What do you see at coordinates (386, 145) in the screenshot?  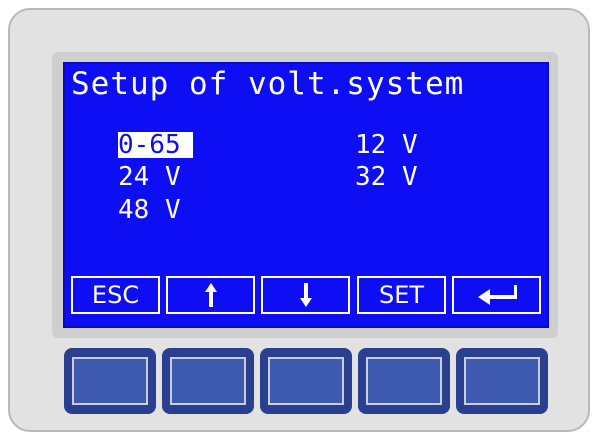 I see `option-12v: 12 V` at bounding box center [386, 145].